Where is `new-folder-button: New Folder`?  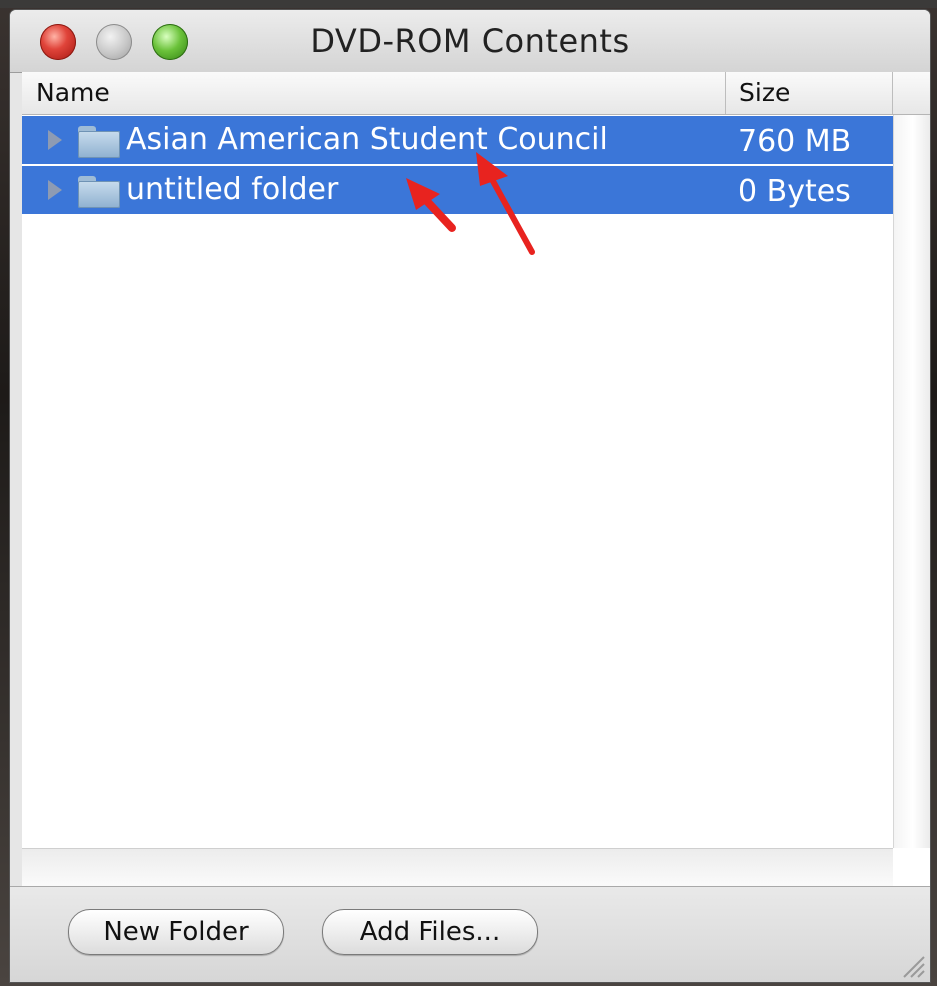 new-folder-button: New Folder is located at coordinates (176, 932).